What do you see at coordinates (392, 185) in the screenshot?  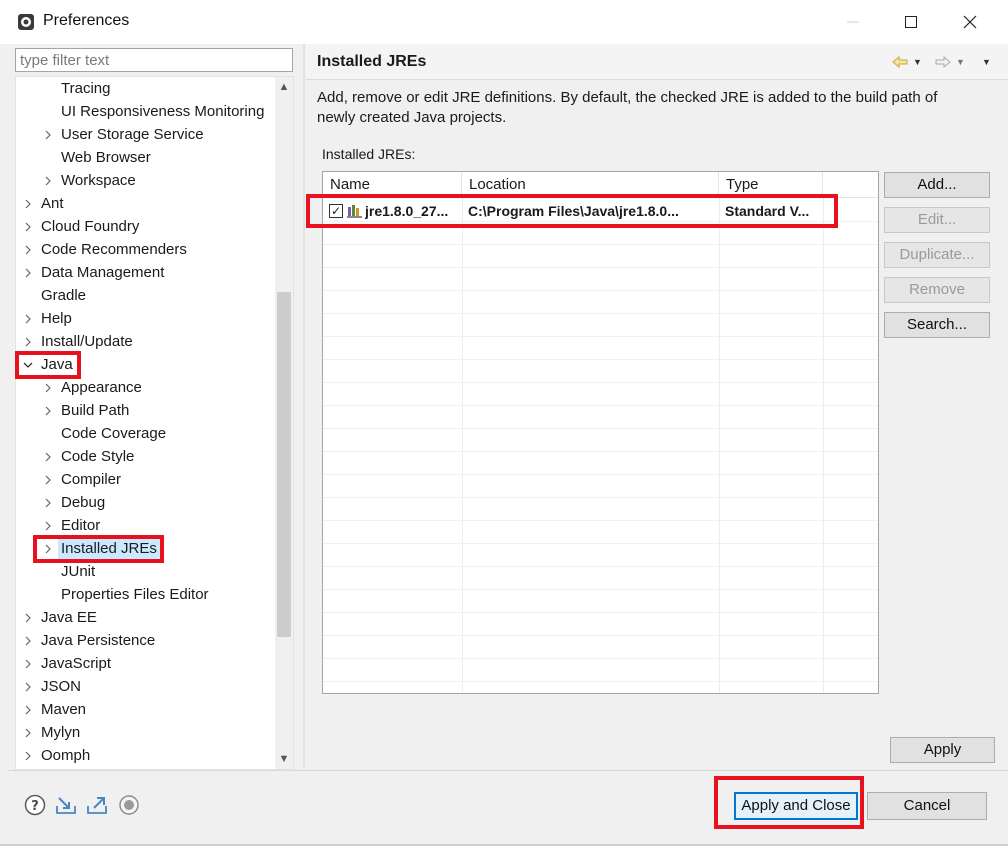 I see `column-name: Name` at bounding box center [392, 185].